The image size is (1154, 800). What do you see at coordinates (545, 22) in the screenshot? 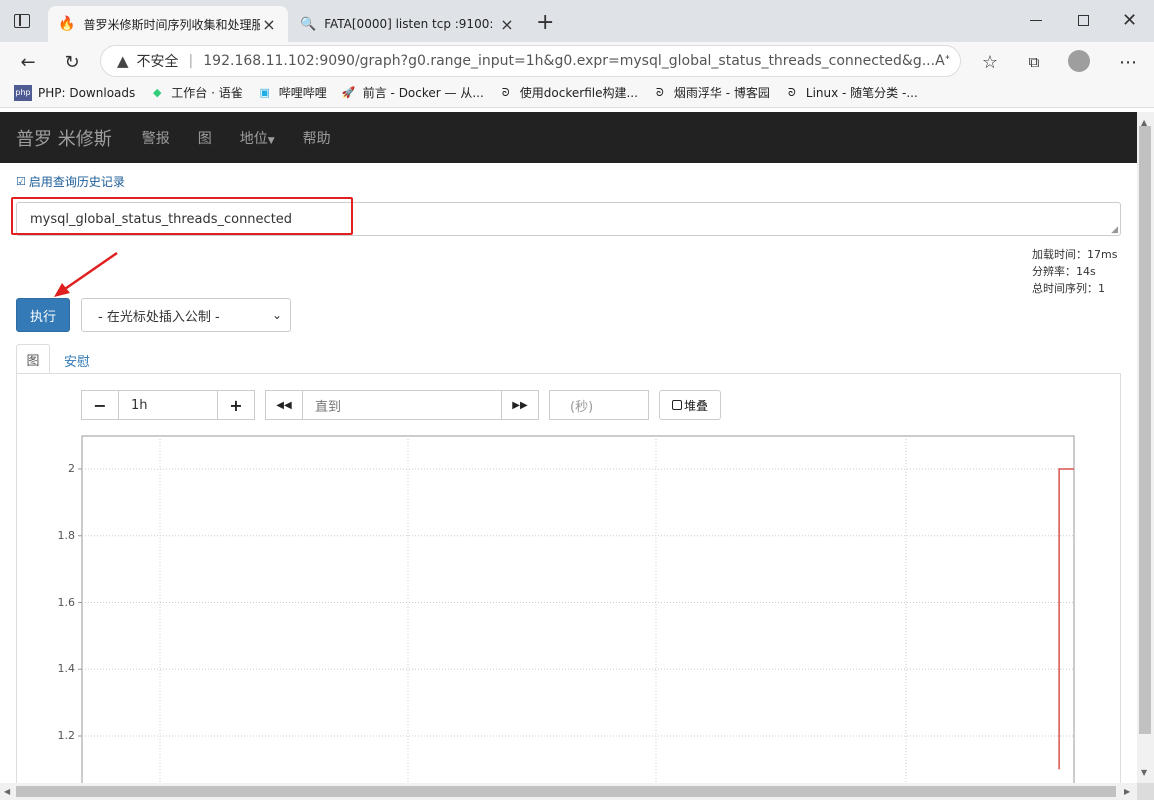
I see `new-tab-icon: +` at bounding box center [545, 22].